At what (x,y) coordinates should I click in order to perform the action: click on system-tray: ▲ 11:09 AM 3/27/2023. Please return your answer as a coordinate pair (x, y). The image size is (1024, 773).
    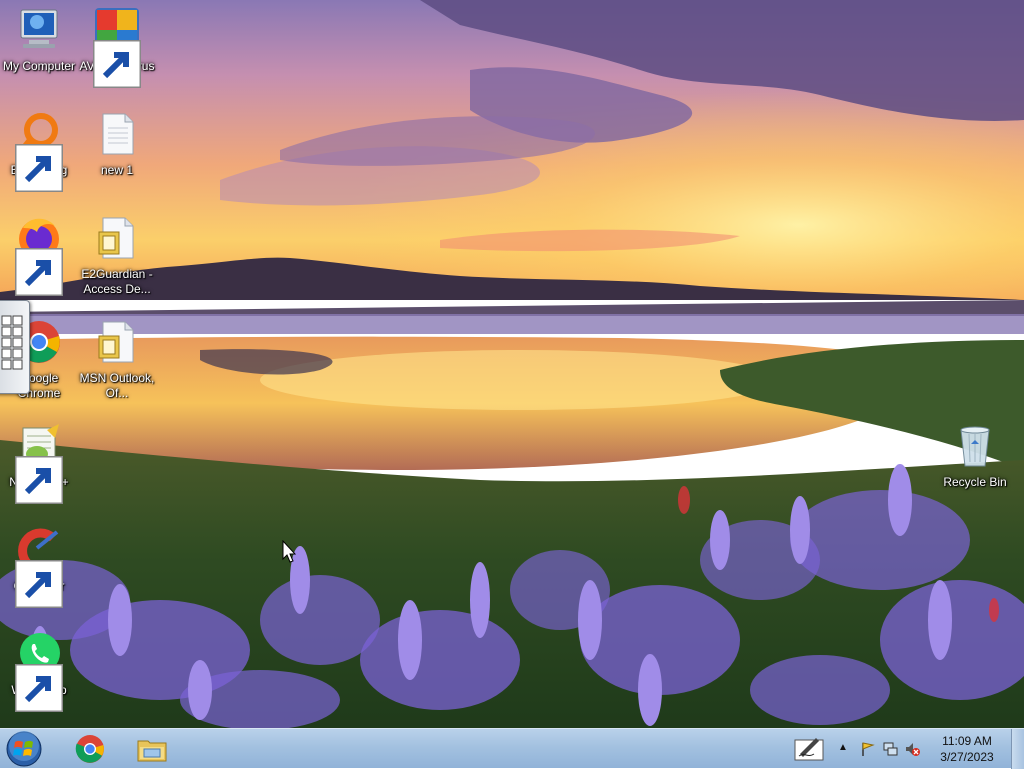
    Looking at the image, I should click on (909, 749).